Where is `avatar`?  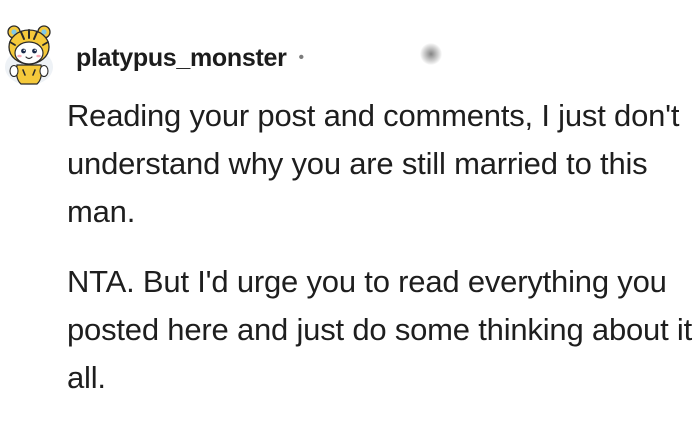
avatar is located at coordinates (29, 55).